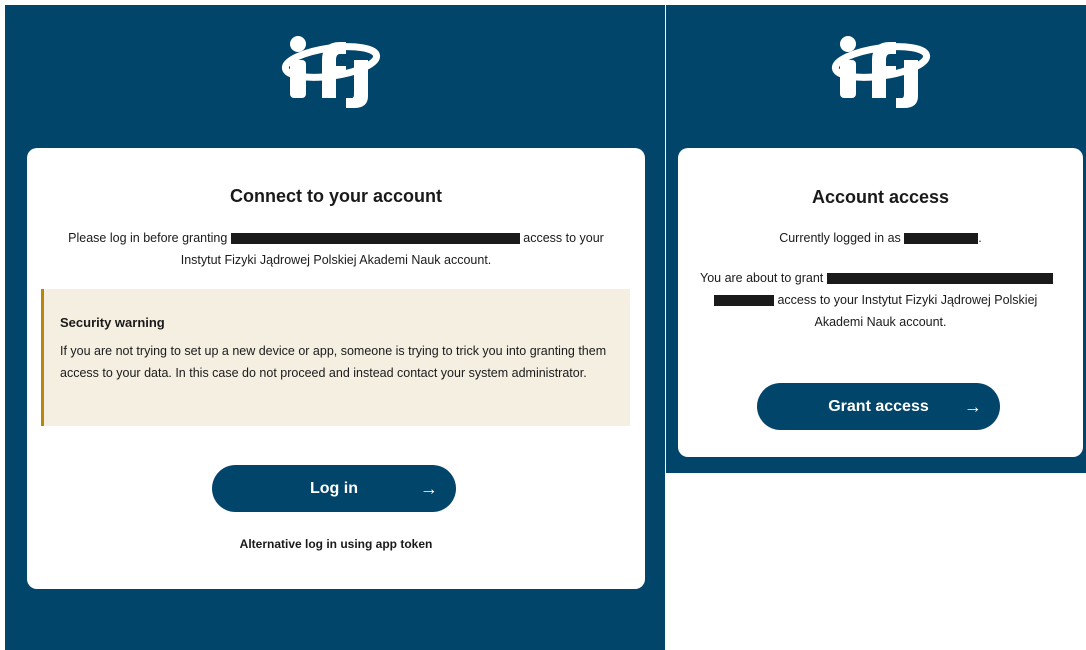 Image resolution: width=1086 pixels, height=650 pixels. What do you see at coordinates (335, 196) in the screenshot?
I see `login-title: Connect to your account` at bounding box center [335, 196].